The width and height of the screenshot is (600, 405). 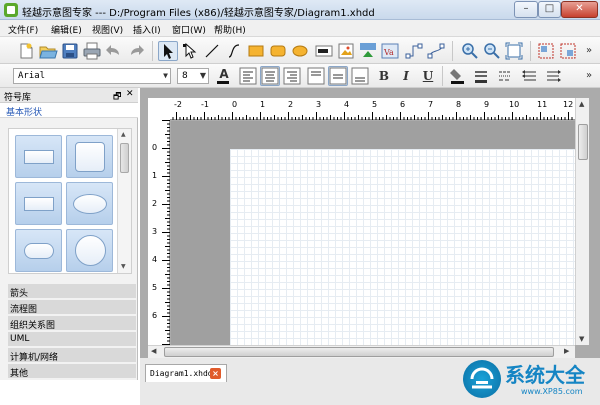 What do you see at coordinates (278, 51) in the screenshot?
I see `rounded-rect-tool-icon` at bounding box center [278, 51].